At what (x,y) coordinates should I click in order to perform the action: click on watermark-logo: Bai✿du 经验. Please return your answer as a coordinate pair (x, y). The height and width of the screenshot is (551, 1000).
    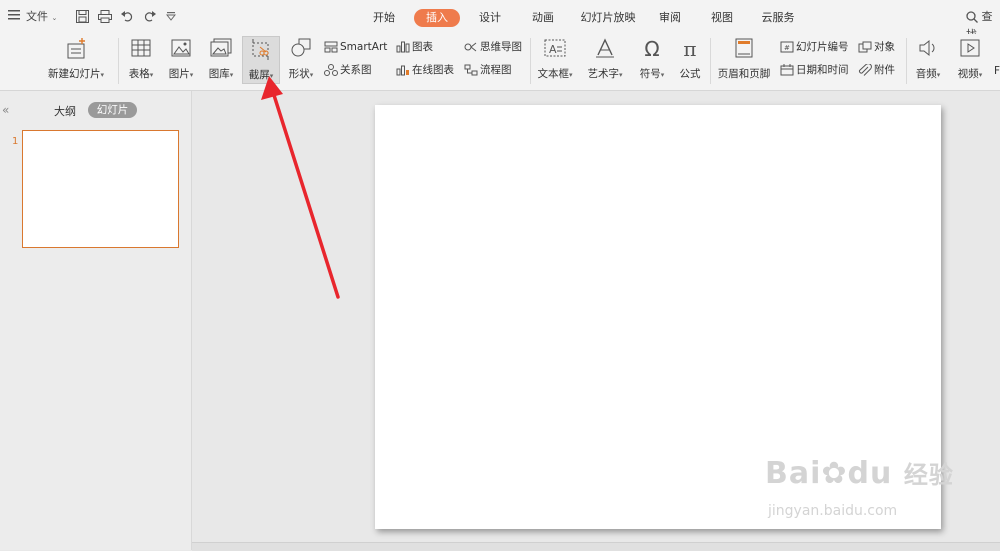
    Looking at the image, I should click on (859, 473).